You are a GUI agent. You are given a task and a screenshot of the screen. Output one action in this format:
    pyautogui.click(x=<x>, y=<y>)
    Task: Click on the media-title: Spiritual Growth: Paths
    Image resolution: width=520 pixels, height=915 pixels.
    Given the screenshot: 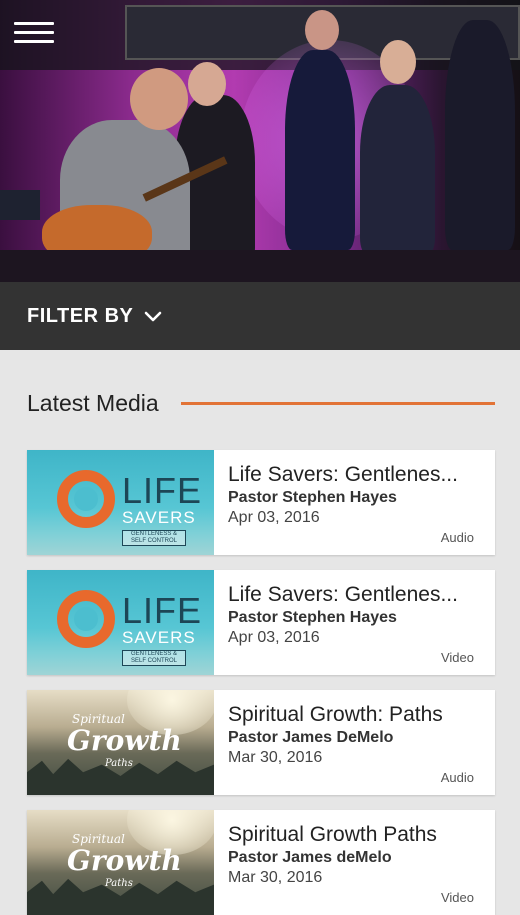 What is the action you would take?
    pyautogui.click(x=335, y=714)
    